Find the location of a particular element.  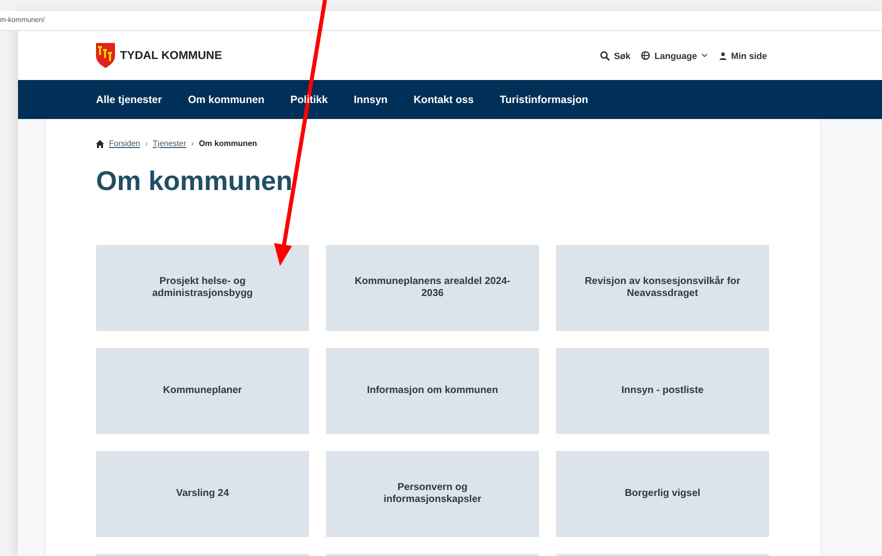

service-tile: Kommuneplanens arealdel 2024-2036 is located at coordinates (432, 288).